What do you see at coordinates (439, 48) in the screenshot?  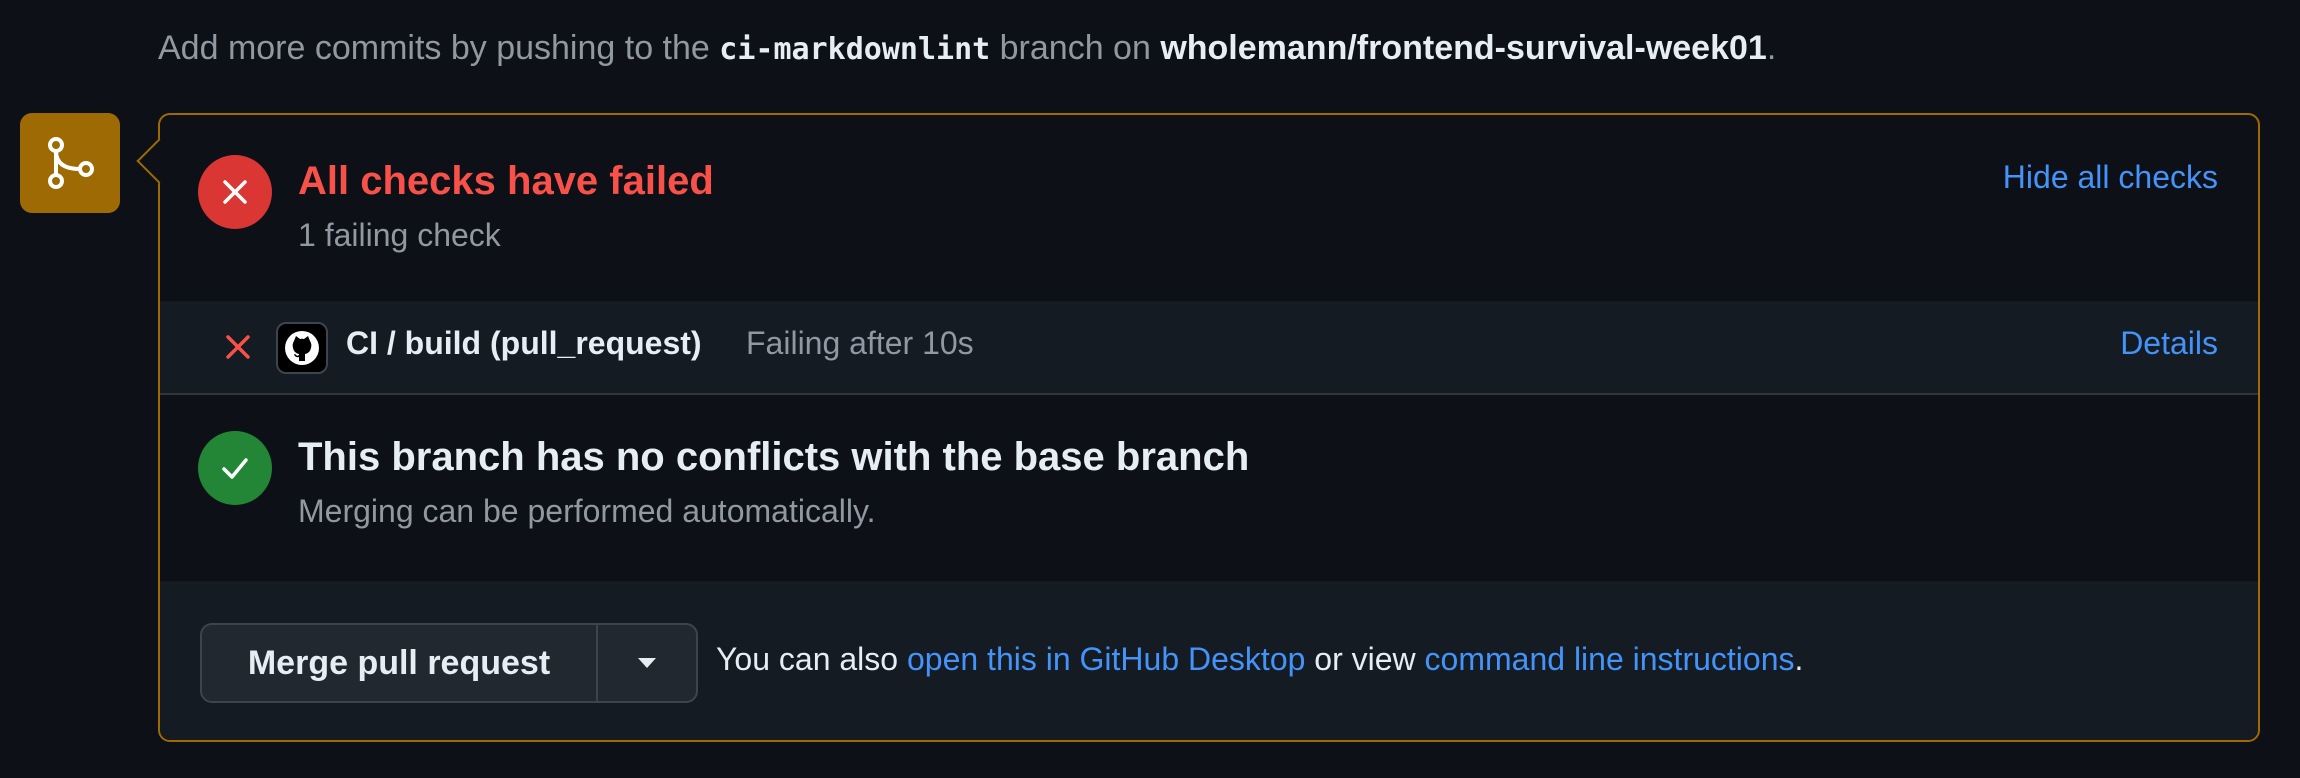 I see `push-hint-prefix: Add more commits by pushing to the` at bounding box center [439, 48].